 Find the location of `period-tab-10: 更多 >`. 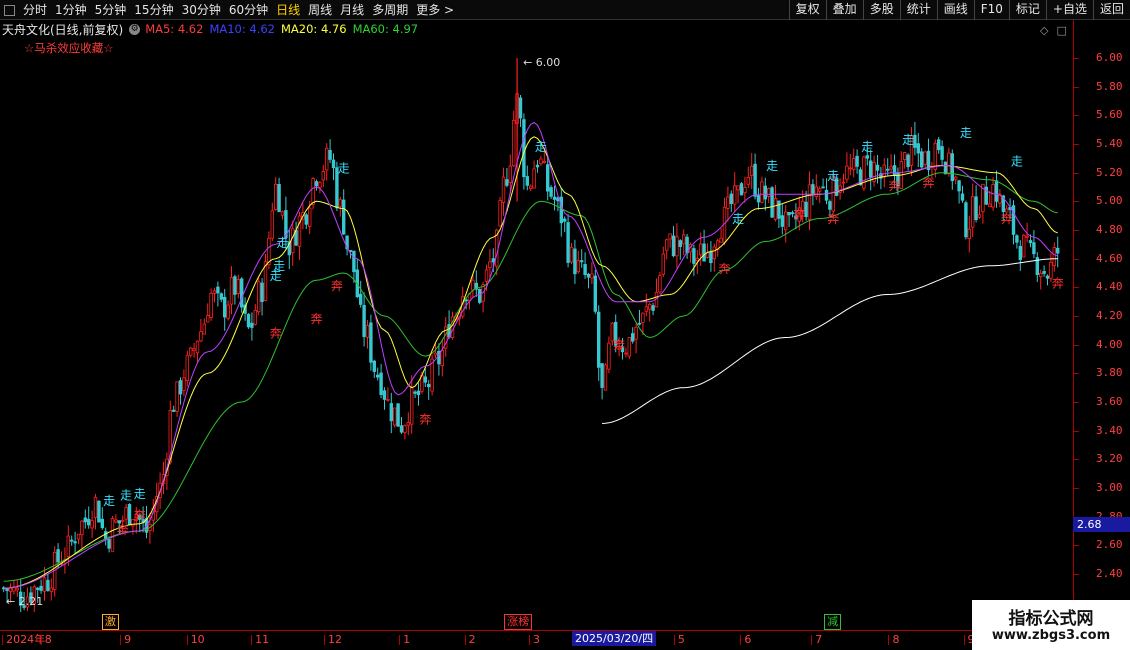

period-tab-10: 更多 > is located at coordinates (435, 10).